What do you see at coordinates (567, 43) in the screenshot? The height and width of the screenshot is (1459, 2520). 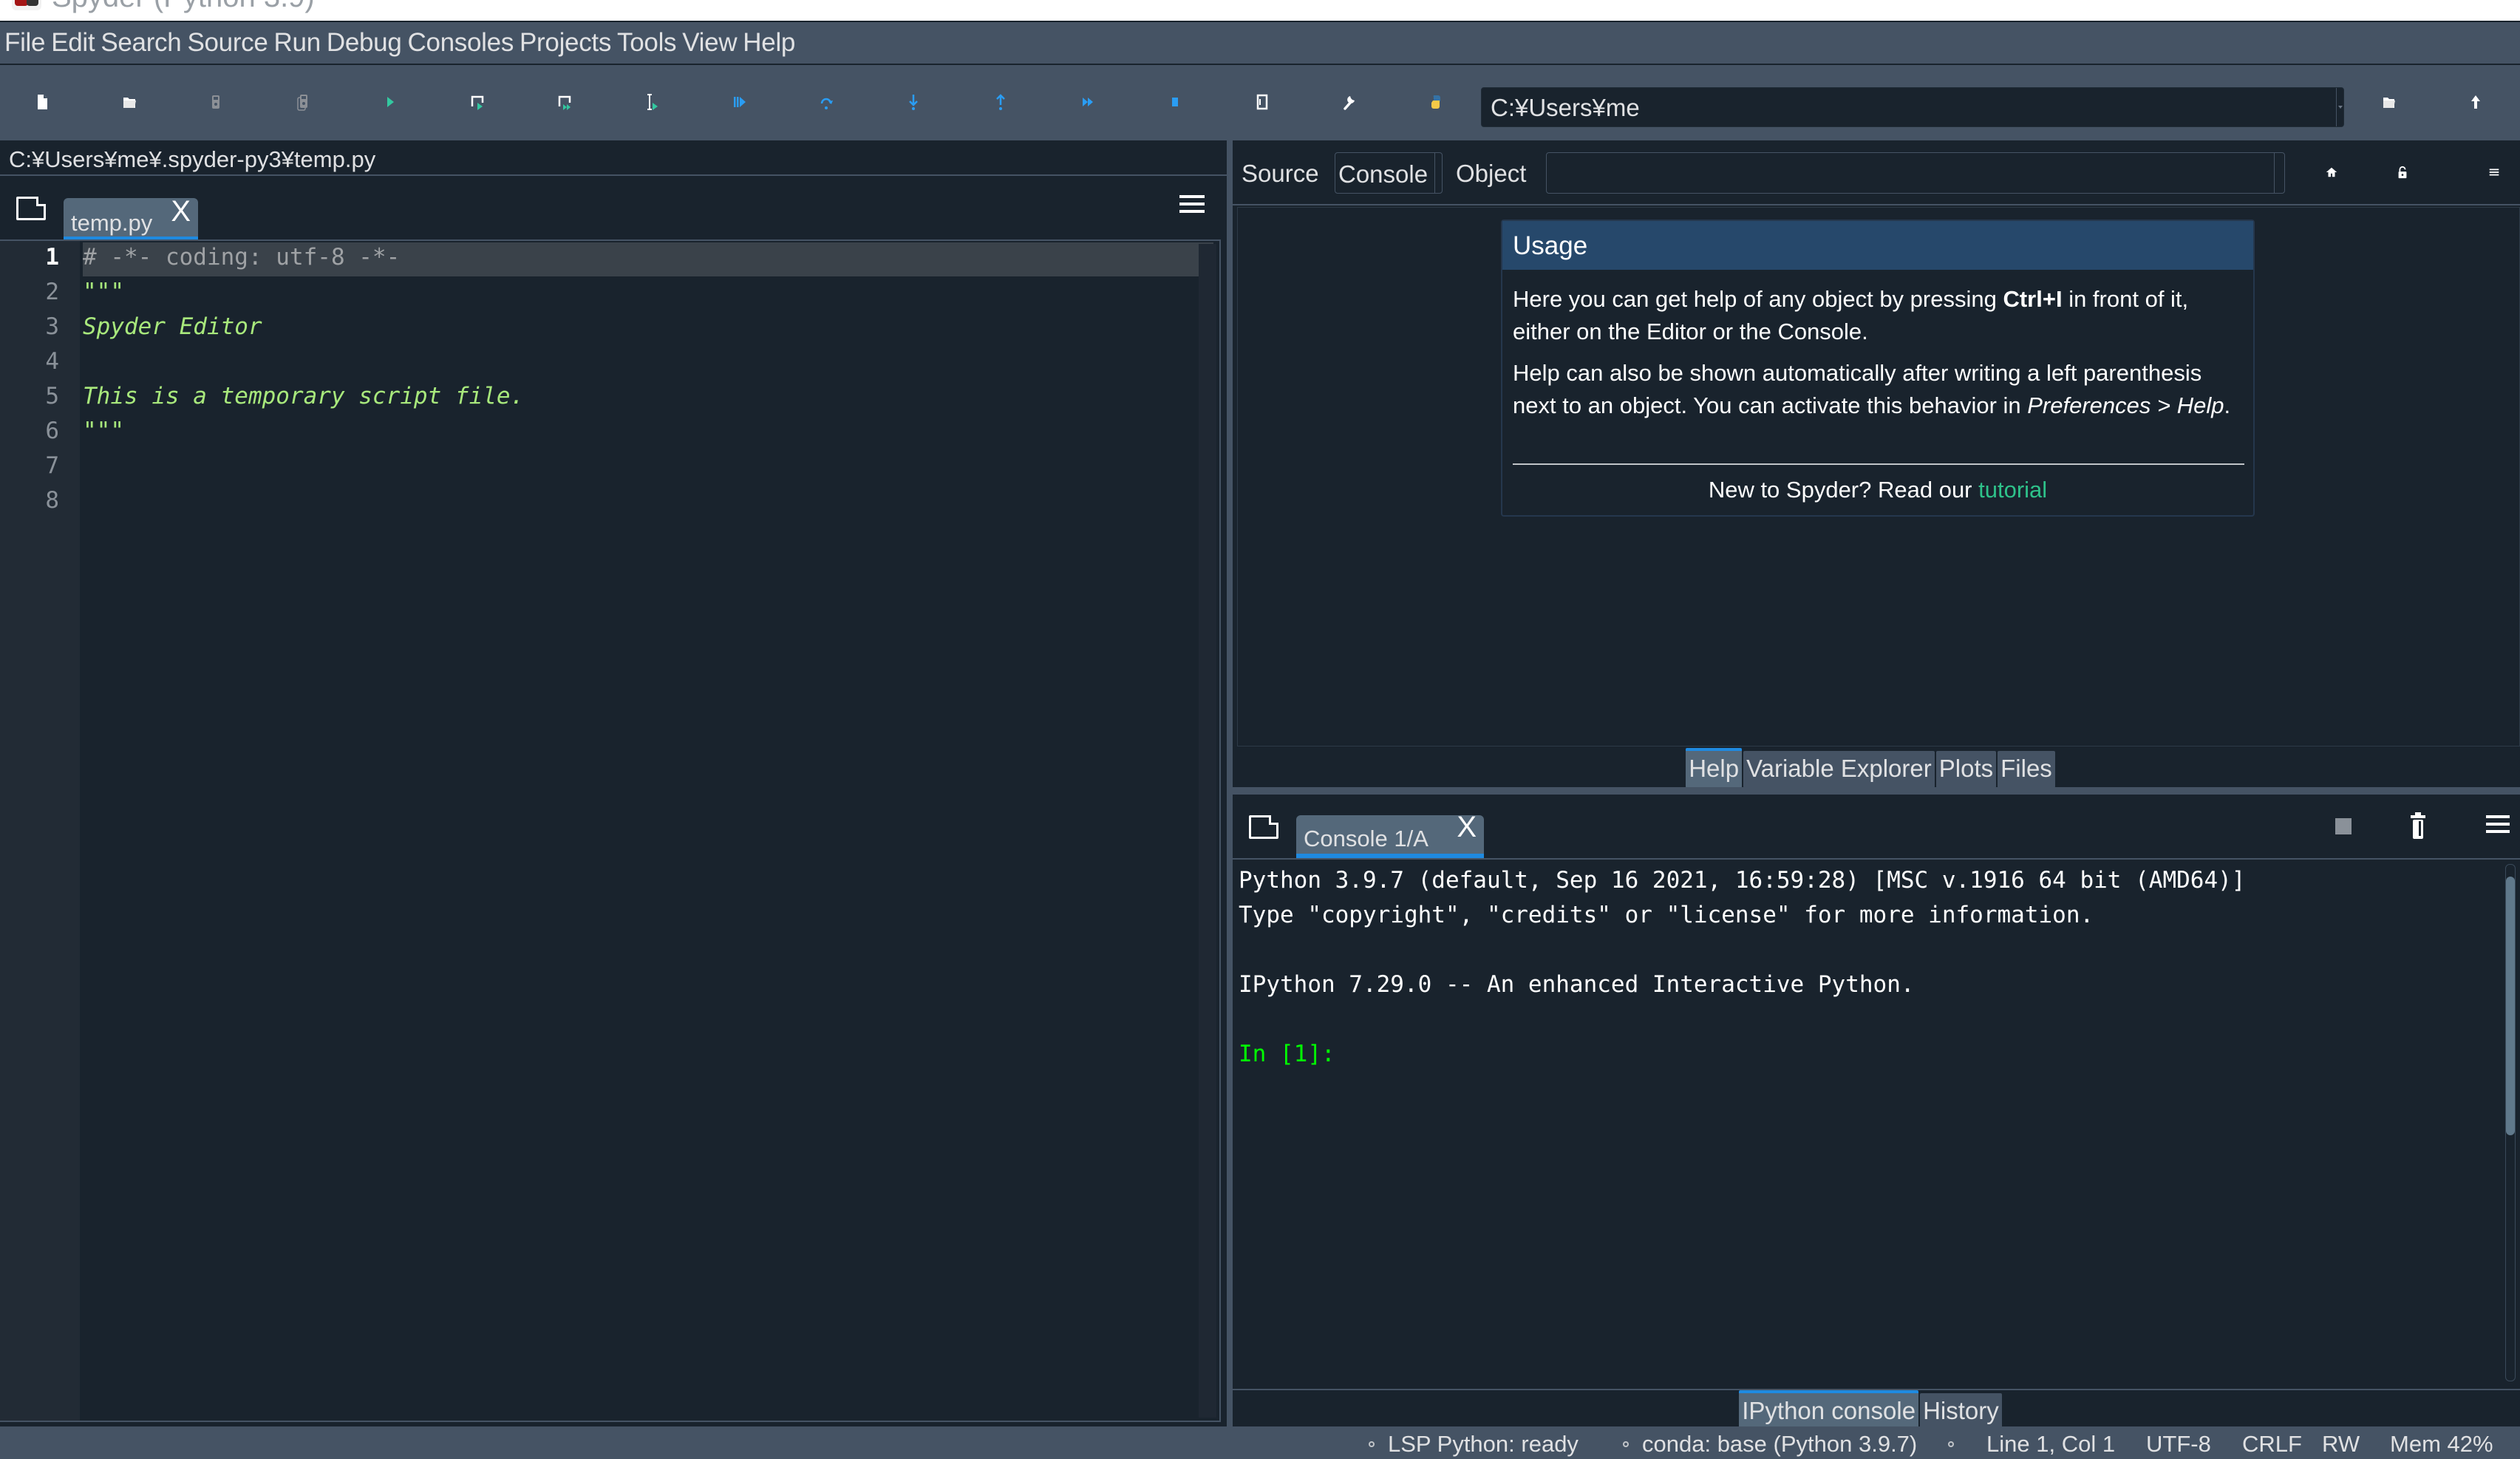 I see `menu-projects: Projects` at bounding box center [567, 43].